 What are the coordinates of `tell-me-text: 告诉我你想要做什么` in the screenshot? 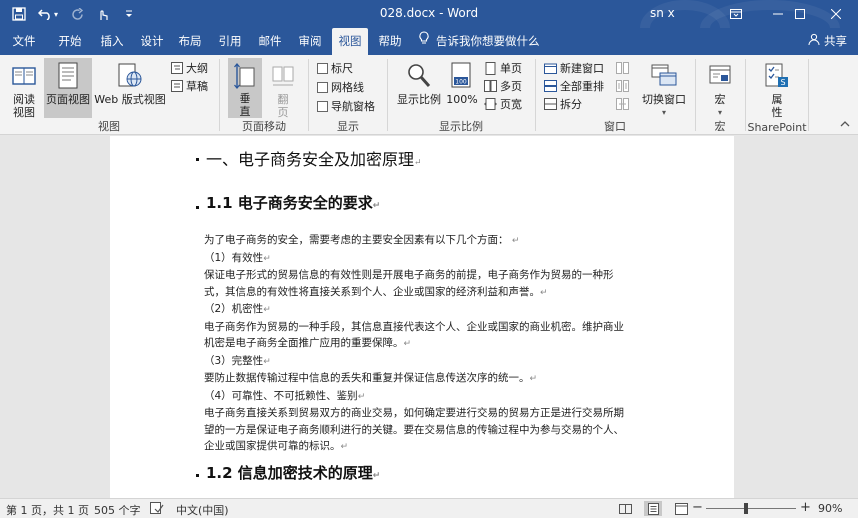 It's located at (488, 41).